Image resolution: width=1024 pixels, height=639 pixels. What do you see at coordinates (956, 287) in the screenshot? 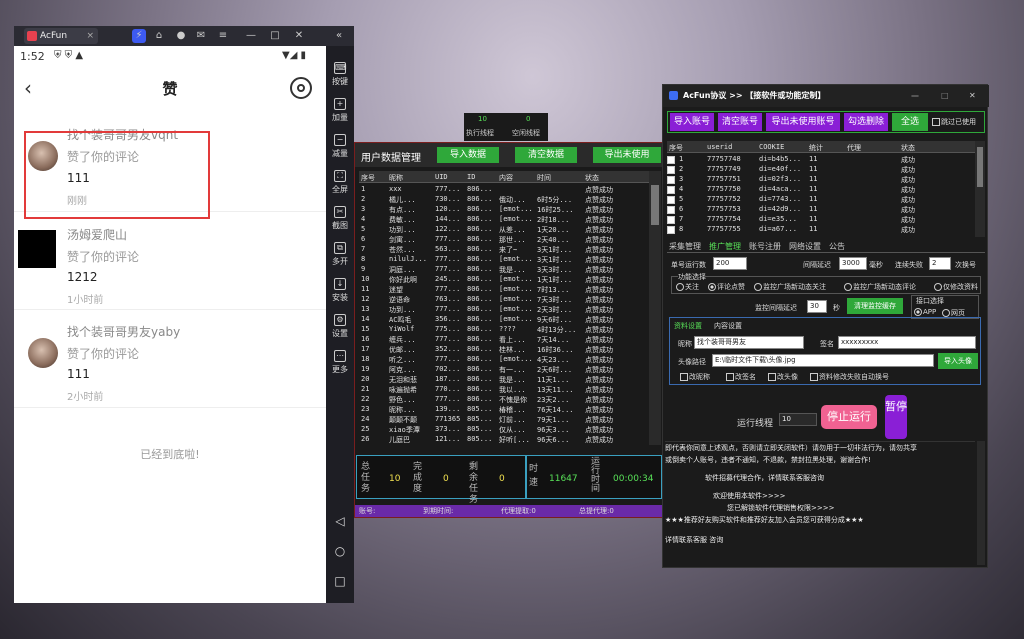
I see `radio-modify-profile: 仅修改资料` at bounding box center [956, 287].